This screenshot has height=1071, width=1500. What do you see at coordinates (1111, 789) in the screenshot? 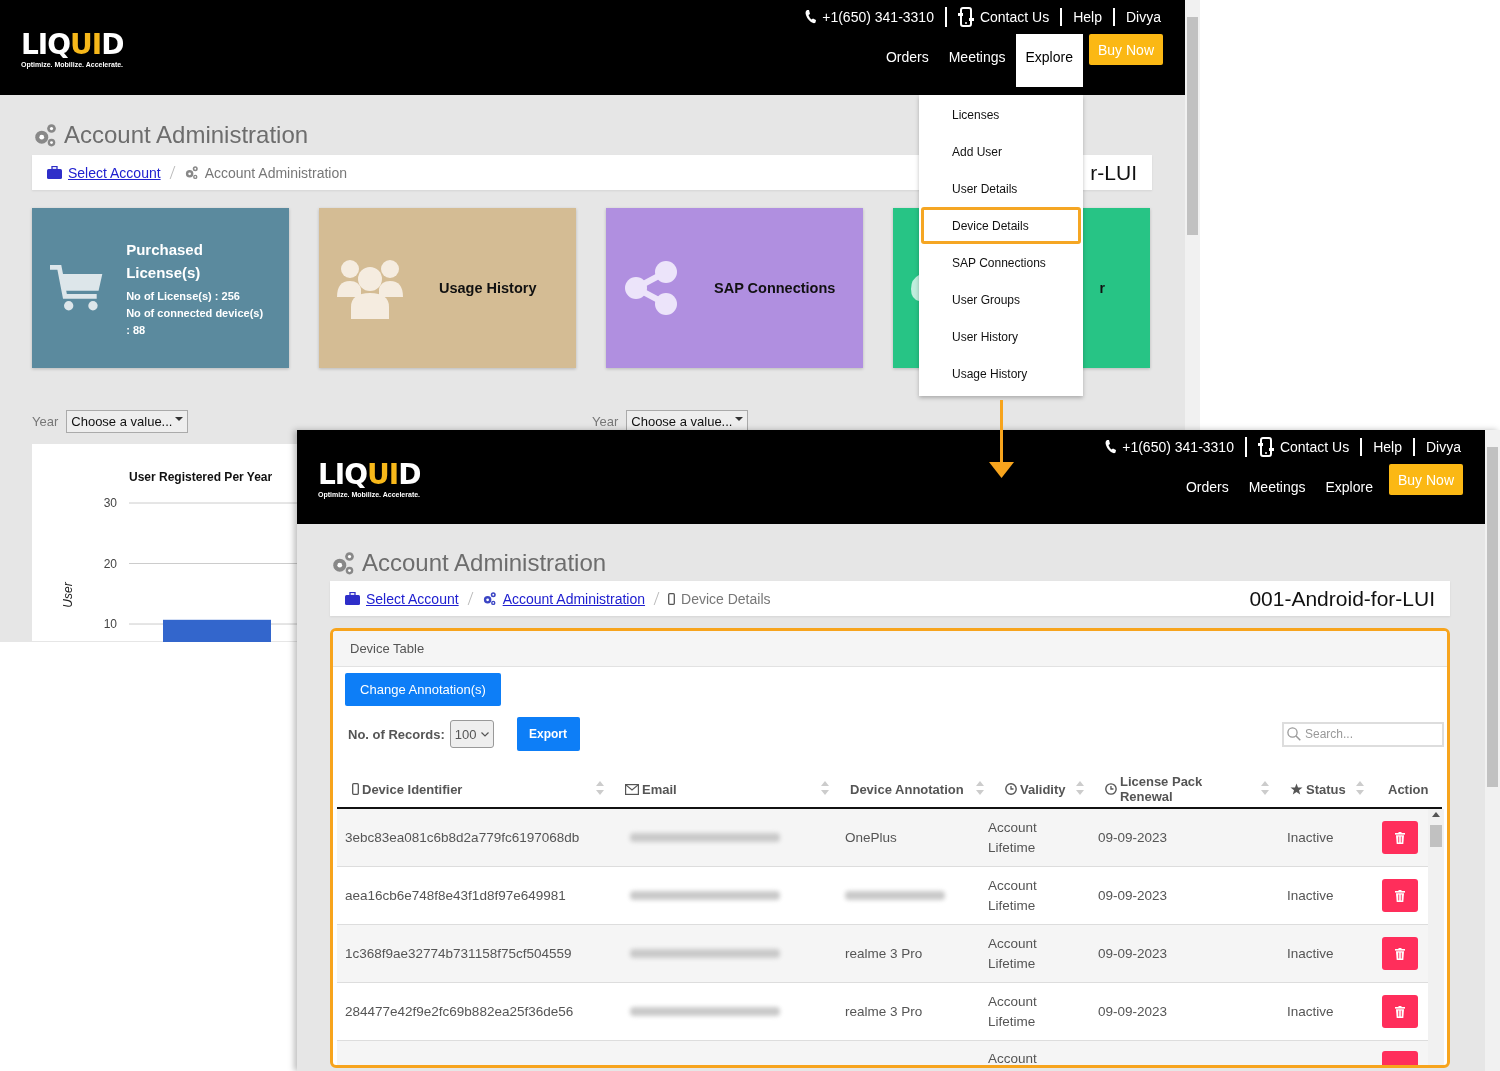
I see `clock-icon` at bounding box center [1111, 789].